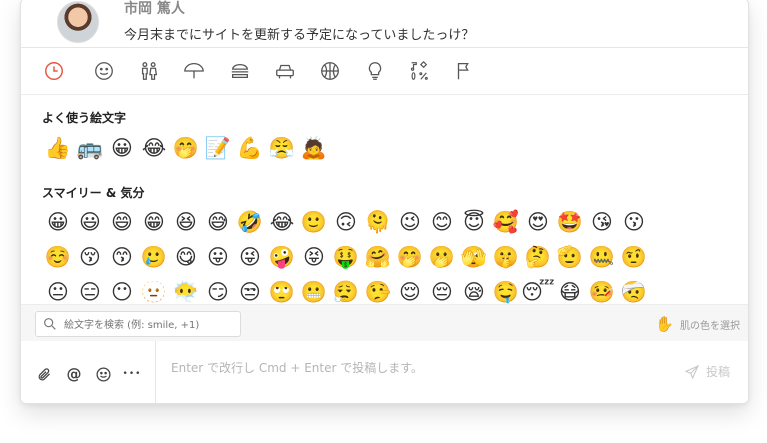  What do you see at coordinates (282, 290) in the screenshot?
I see `emoji-item: 🙄` at bounding box center [282, 290].